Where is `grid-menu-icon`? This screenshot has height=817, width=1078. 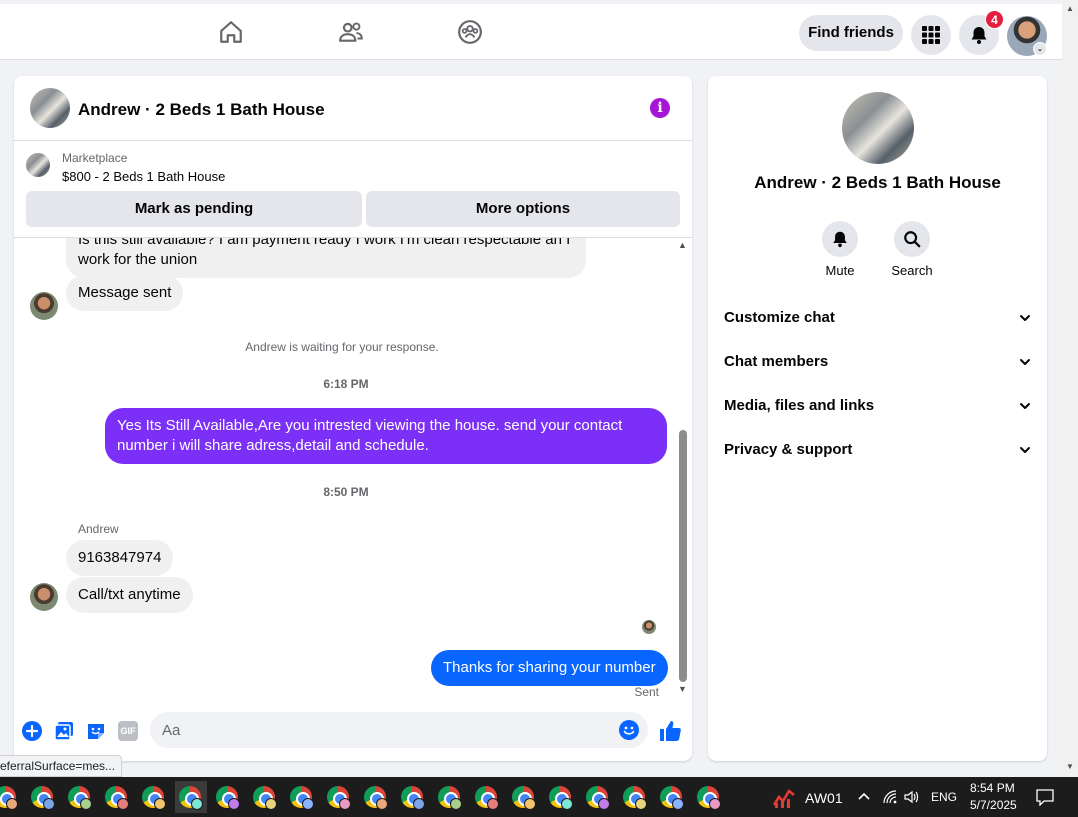 grid-menu-icon is located at coordinates (931, 35).